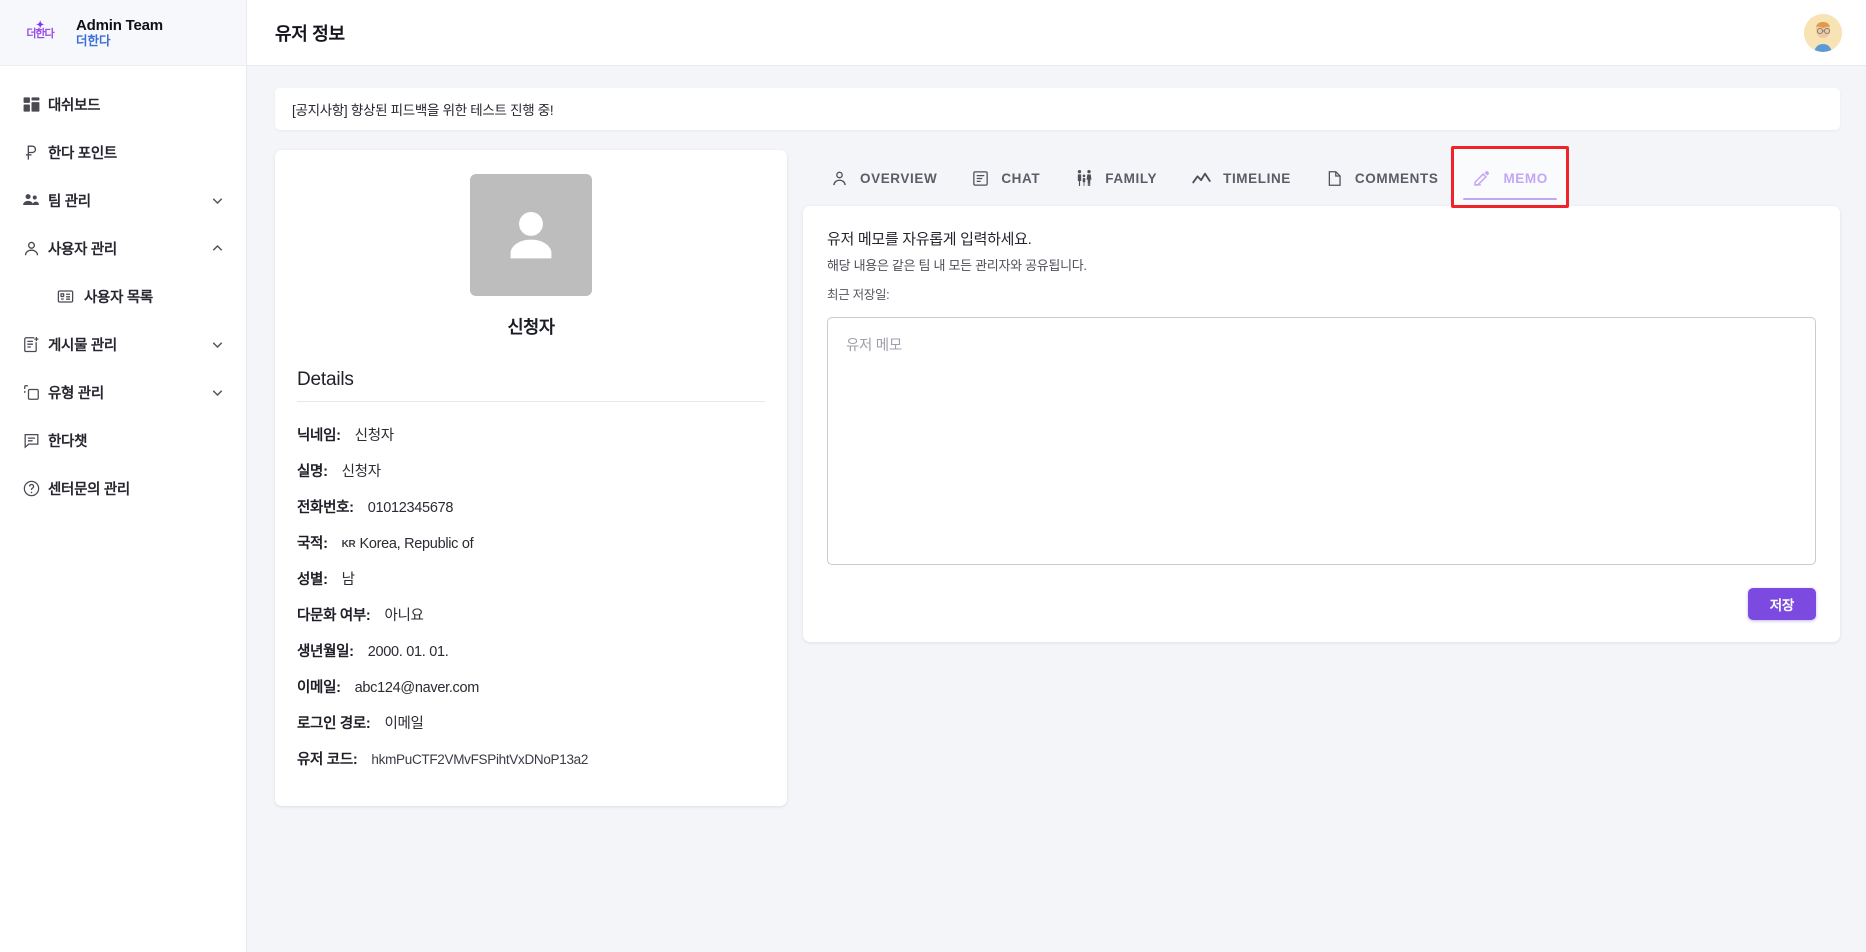 Image resolution: width=1866 pixels, height=952 pixels. What do you see at coordinates (31, 200) in the screenshot?
I see `team-icon` at bounding box center [31, 200].